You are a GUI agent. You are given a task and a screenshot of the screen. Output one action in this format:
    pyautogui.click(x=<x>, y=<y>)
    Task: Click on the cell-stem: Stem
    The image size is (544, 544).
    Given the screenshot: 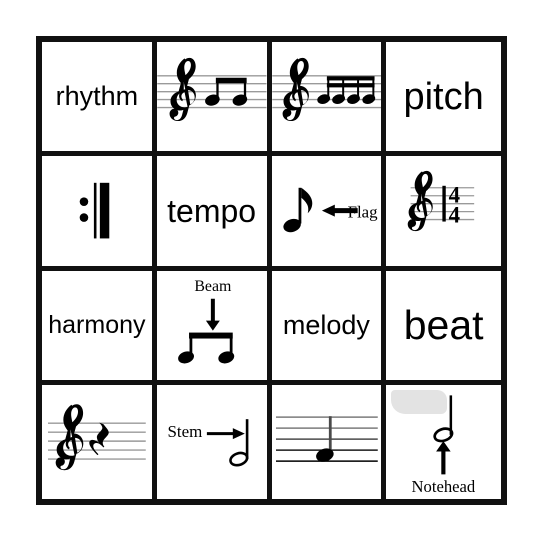 What is the action you would take?
    pyautogui.click(x=214, y=441)
    